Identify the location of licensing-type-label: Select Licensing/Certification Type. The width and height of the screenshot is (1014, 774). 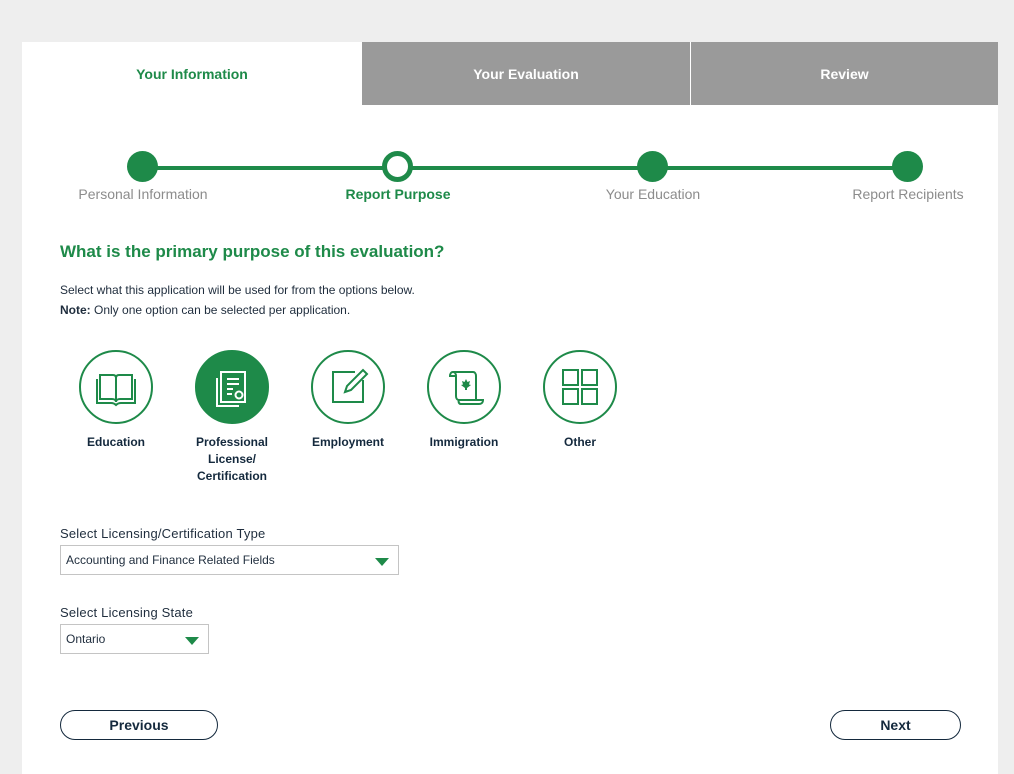
(163, 533).